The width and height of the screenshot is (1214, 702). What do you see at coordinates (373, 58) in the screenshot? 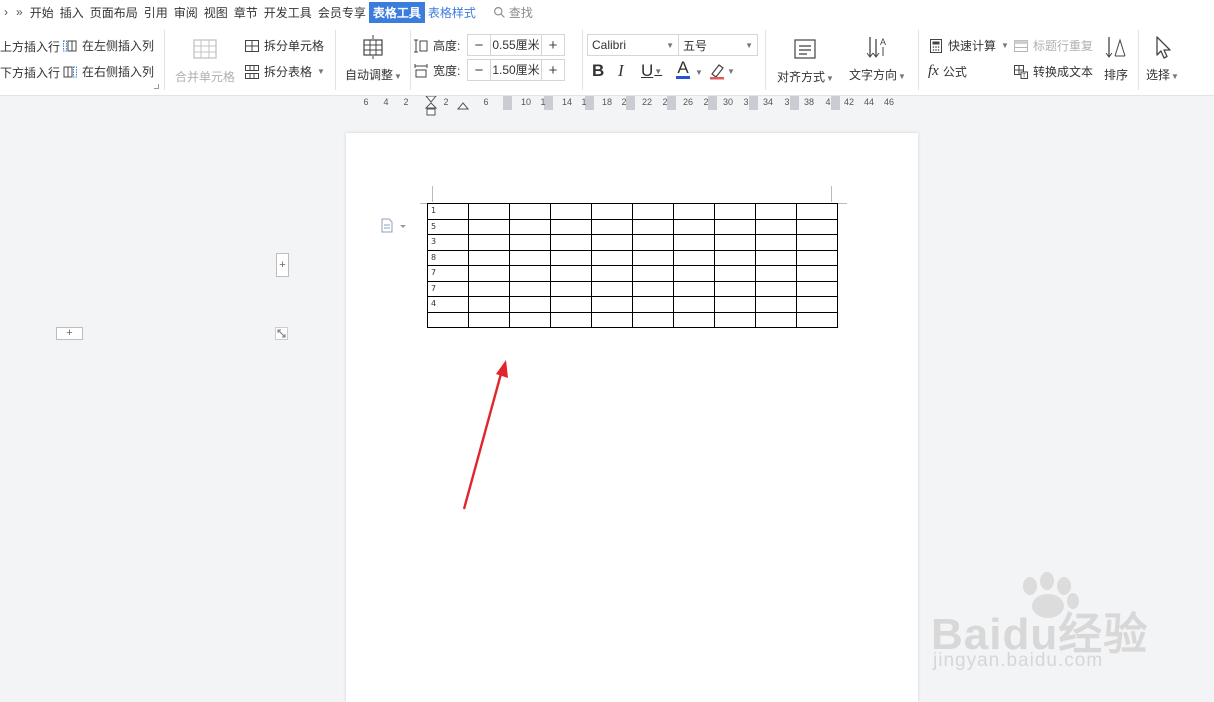
I see `auto-fit-button: 自动调整▼` at bounding box center [373, 58].